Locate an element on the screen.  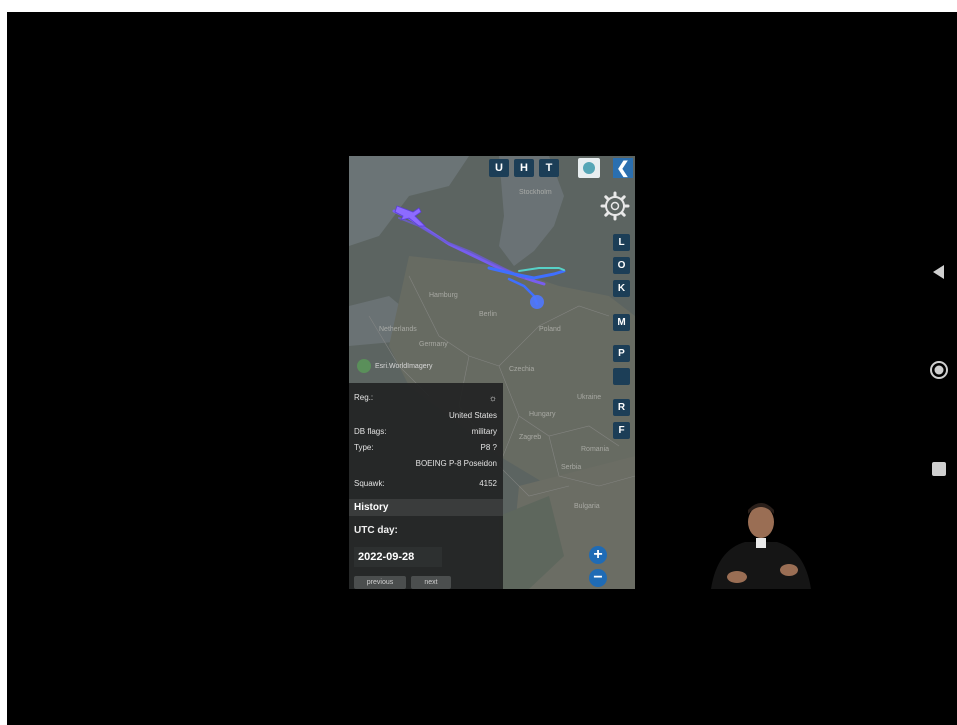
button-p: P is located at coordinates (621, 353).